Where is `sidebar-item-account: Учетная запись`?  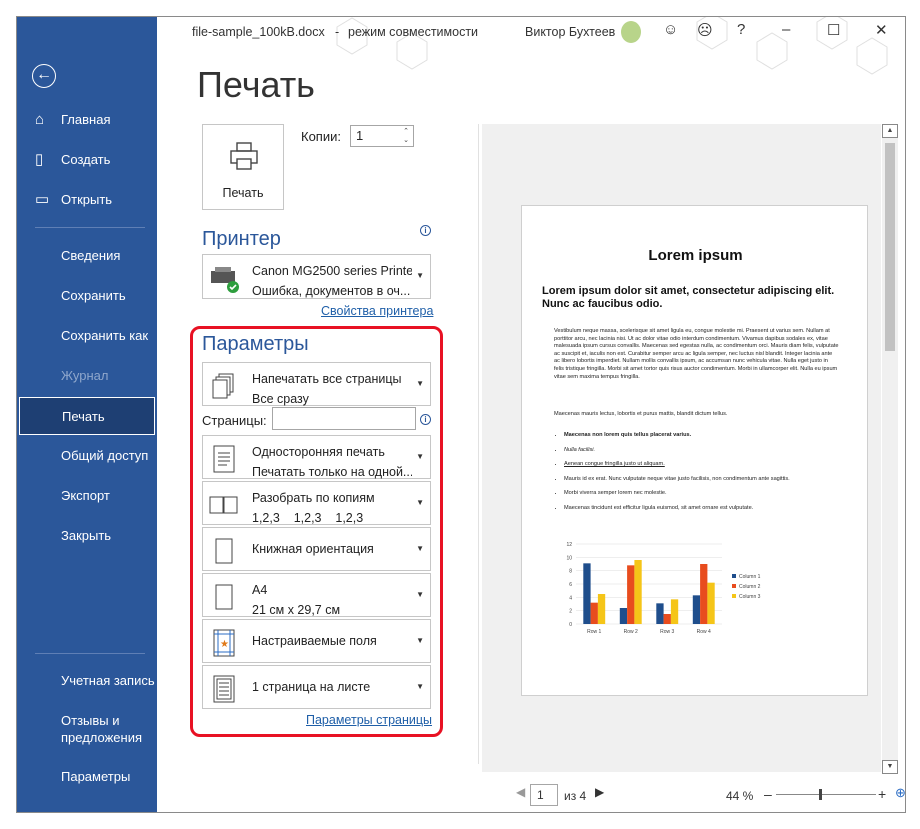
sidebar-item-account: Учетная запись is located at coordinates (87, 681).